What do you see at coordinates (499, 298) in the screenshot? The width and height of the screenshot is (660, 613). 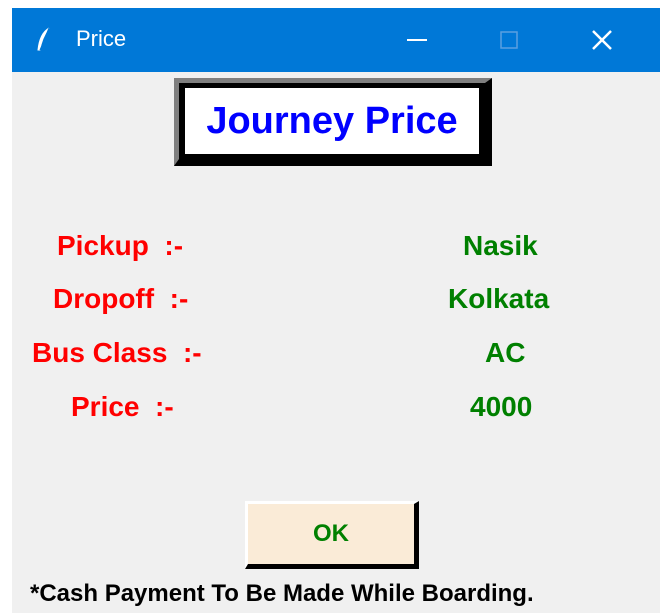 I see `dropoff-value: Kolkata` at bounding box center [499, 298].